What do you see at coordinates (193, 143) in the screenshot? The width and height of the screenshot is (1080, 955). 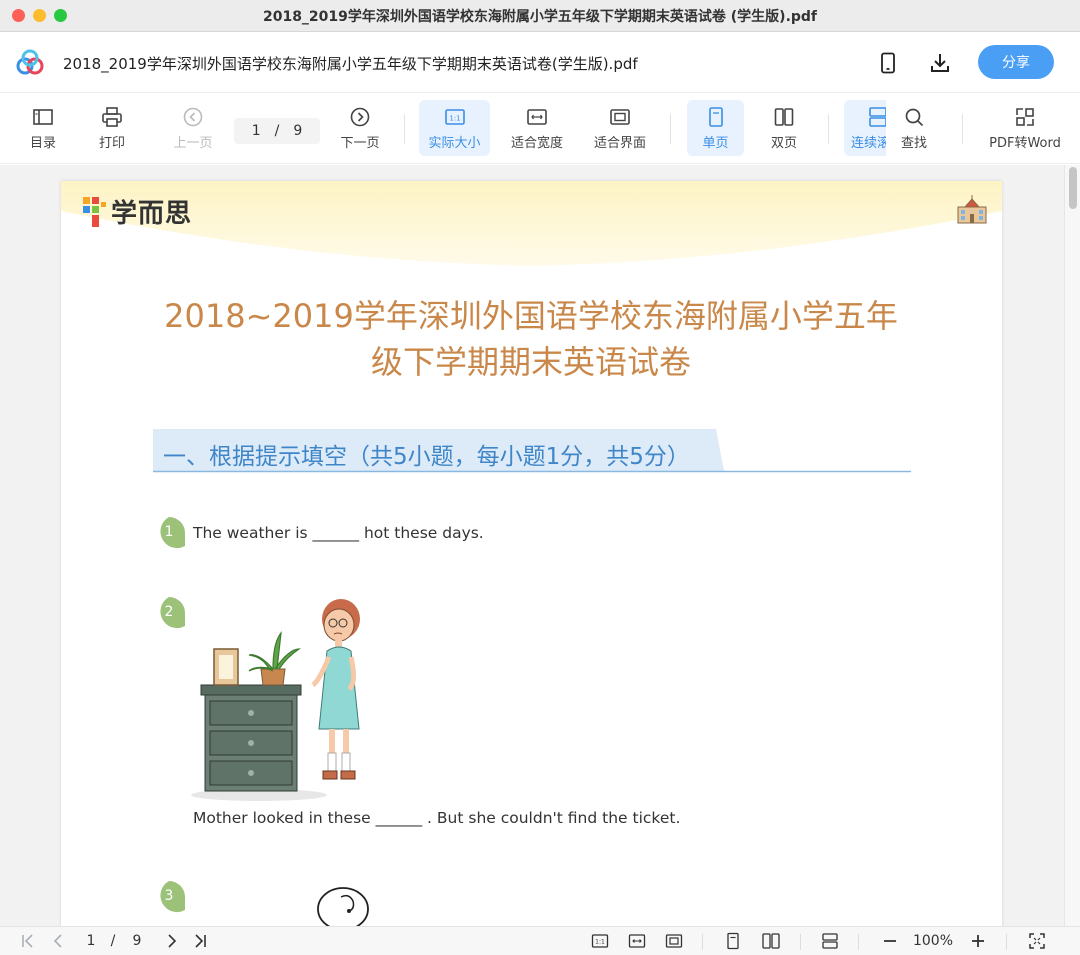 I see `prev-page-label: 上一页` at bounding box center [193, 143].